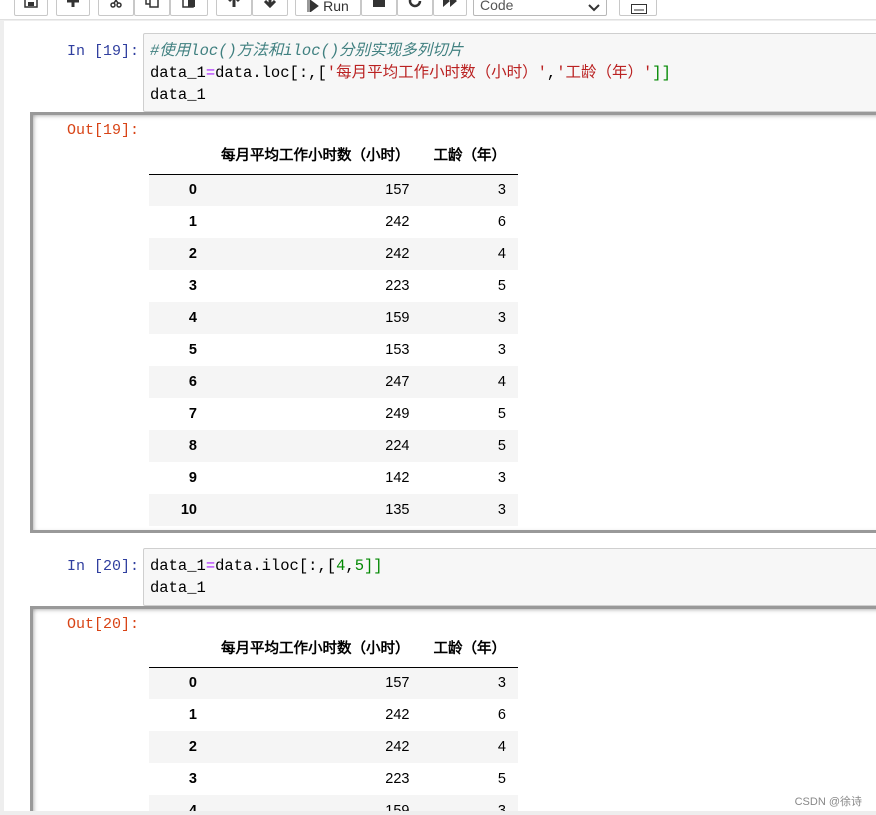 This screenshot has width=876, height=815. Describe the element at coordinates (210, 566) in the screenshot. I see `code-token: =` at that location.